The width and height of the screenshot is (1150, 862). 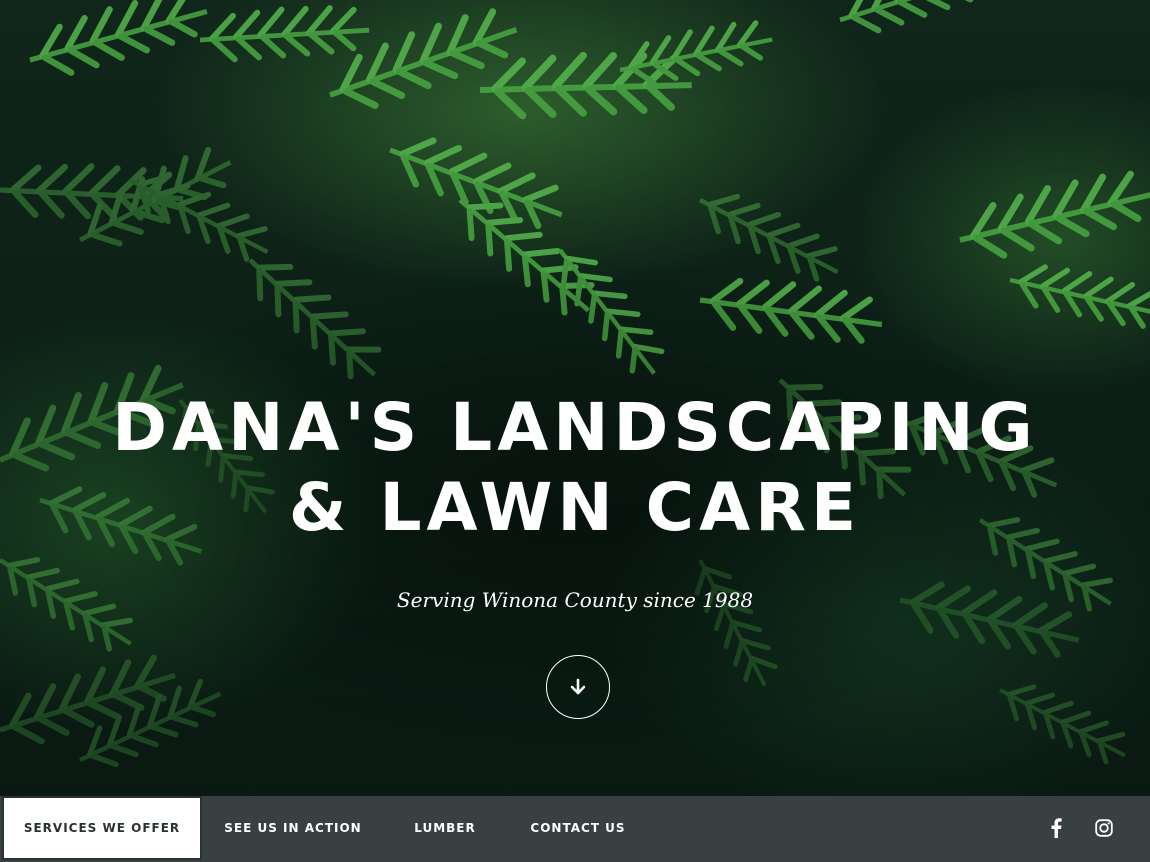 I want to click on tagline: Serving Winona County since 1988, so click(x=575, y=600).